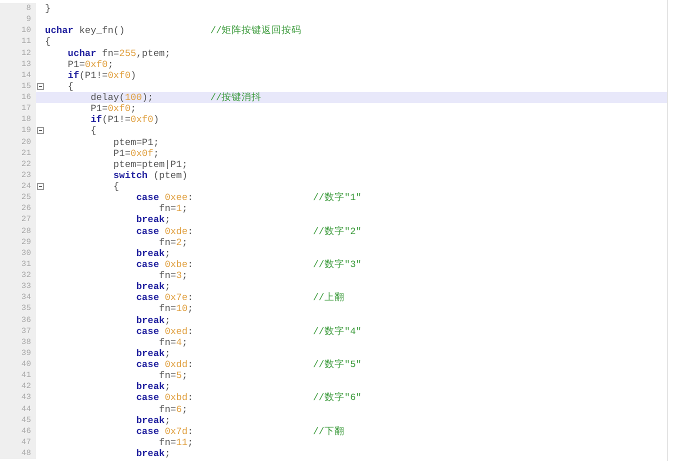  What do you see at coordinates (176, 308) in the screenshot?
I see `code-line: fn=10;` at bounding box center [176, 308].